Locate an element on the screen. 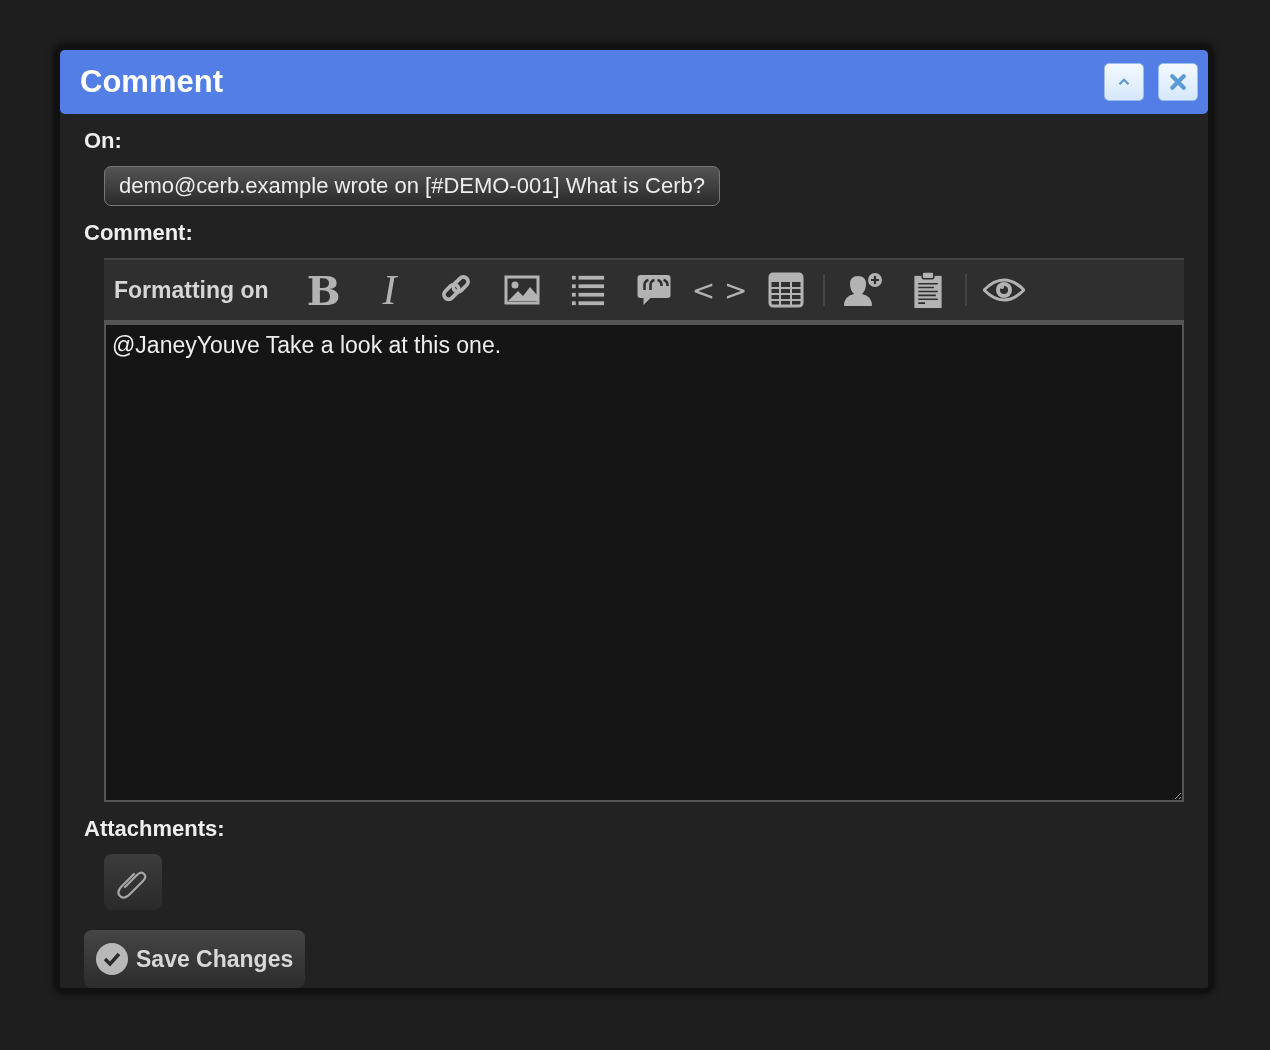  italic-button: I is located at coordinates (389, 290).